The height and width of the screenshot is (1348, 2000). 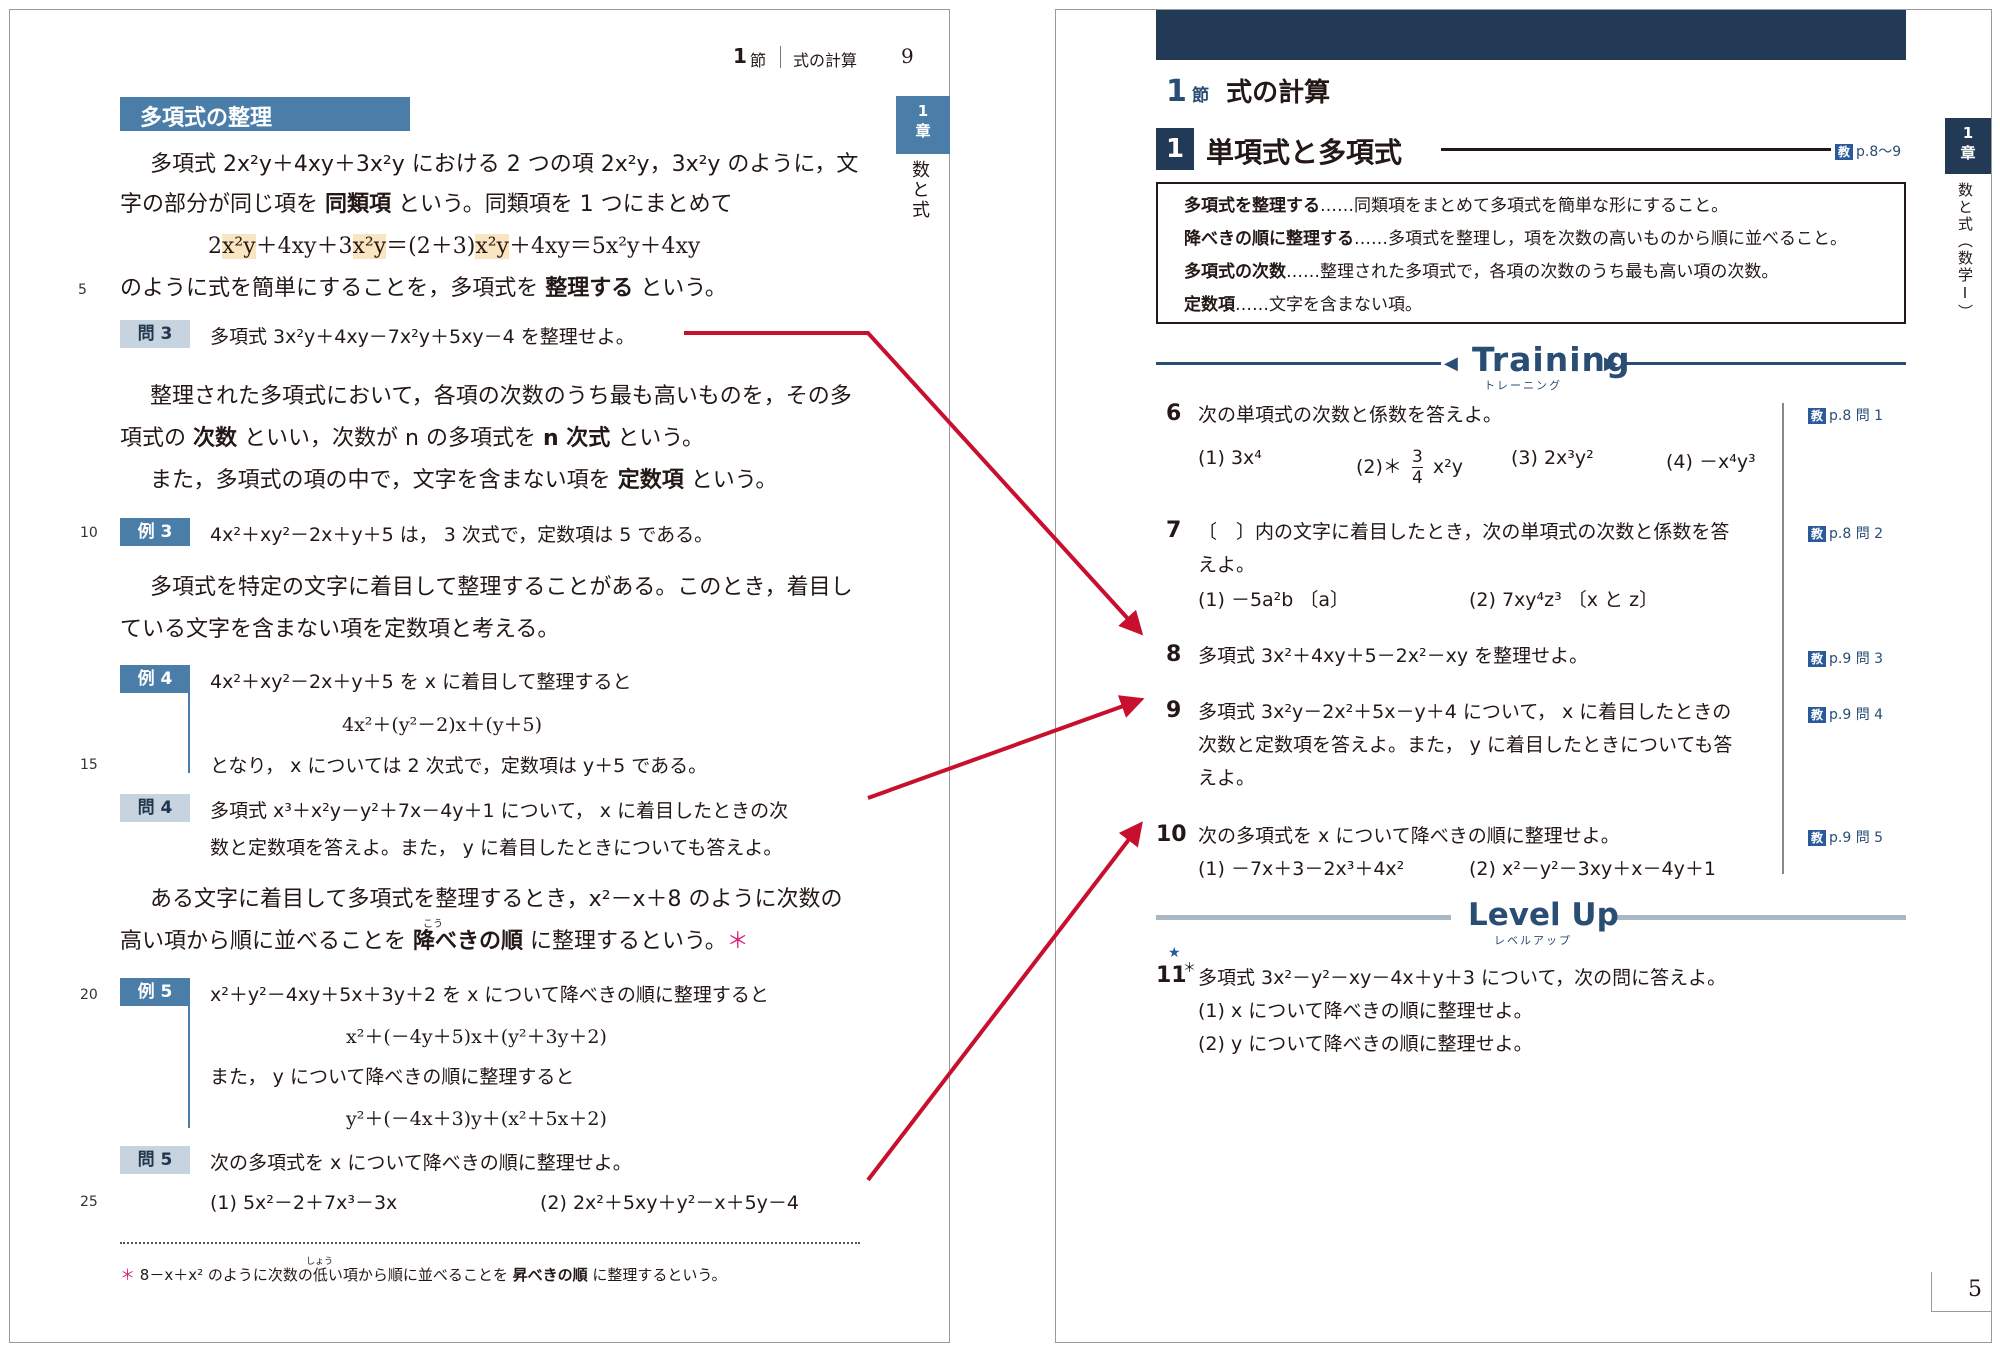 What do you see at coordinates (155, 808) in the screenshot?
I see `question-label-4: 問 4` at bounding box center [155, 808].